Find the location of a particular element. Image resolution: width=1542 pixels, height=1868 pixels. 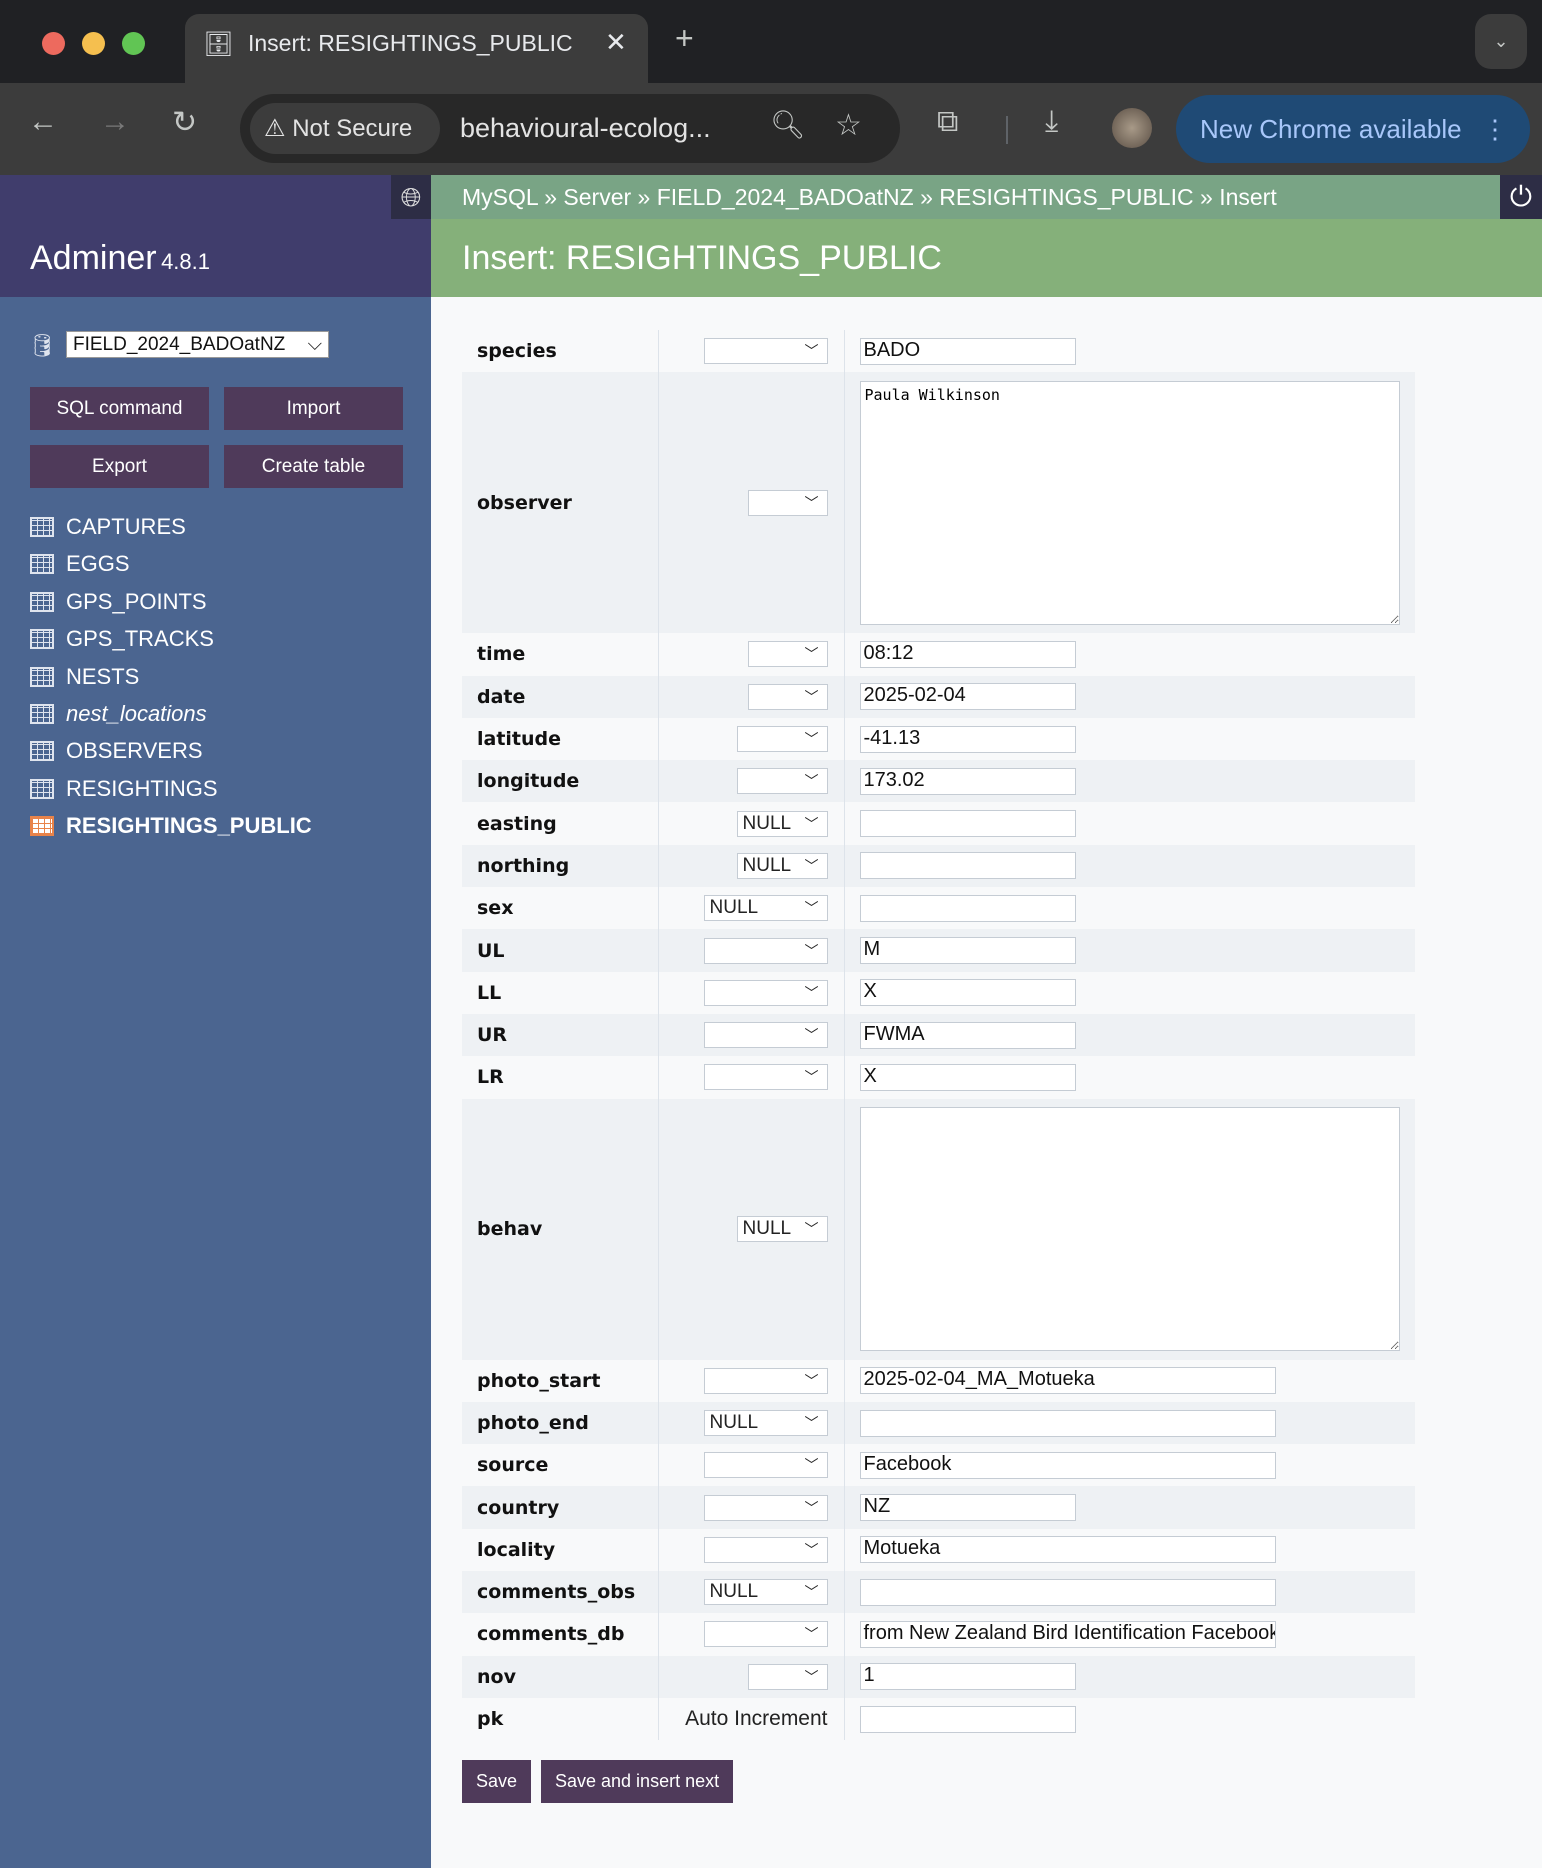

security-indicator: ⚠ Not Secure is located at coordinates (345, 128).